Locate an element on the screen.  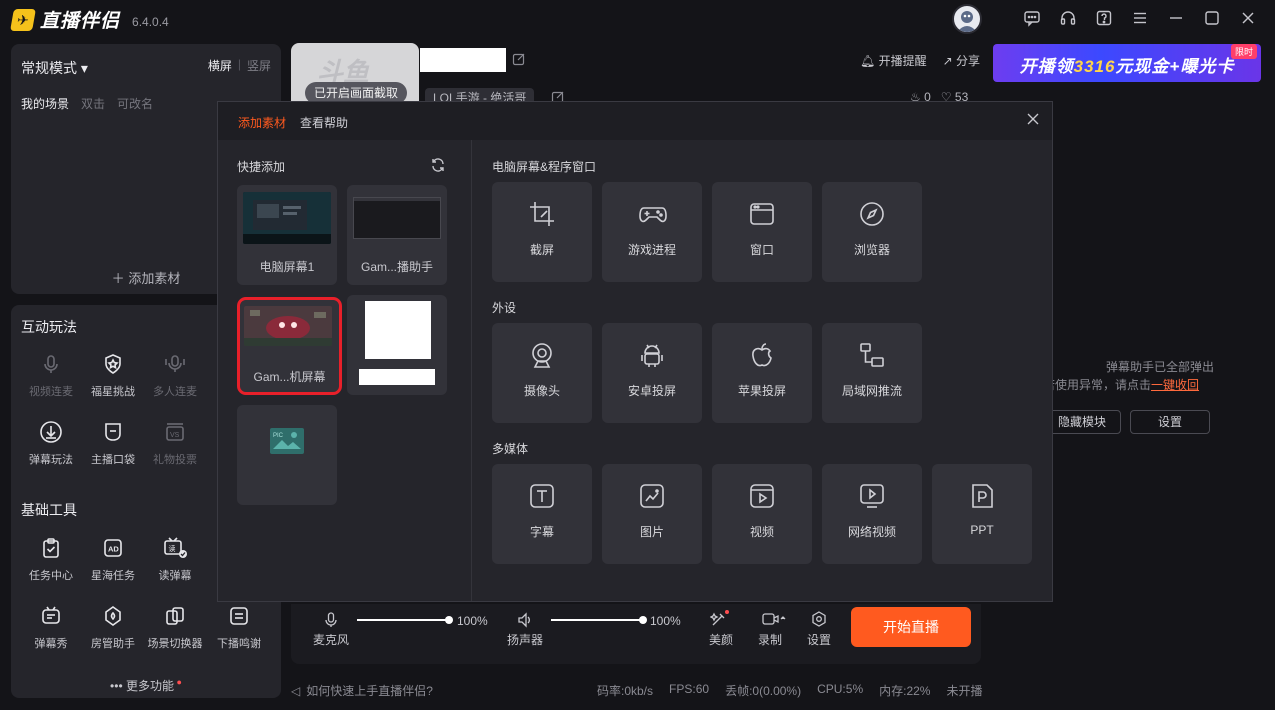
tool-scene-switcher: 场景切换器 is located at coordinates (175, 627).